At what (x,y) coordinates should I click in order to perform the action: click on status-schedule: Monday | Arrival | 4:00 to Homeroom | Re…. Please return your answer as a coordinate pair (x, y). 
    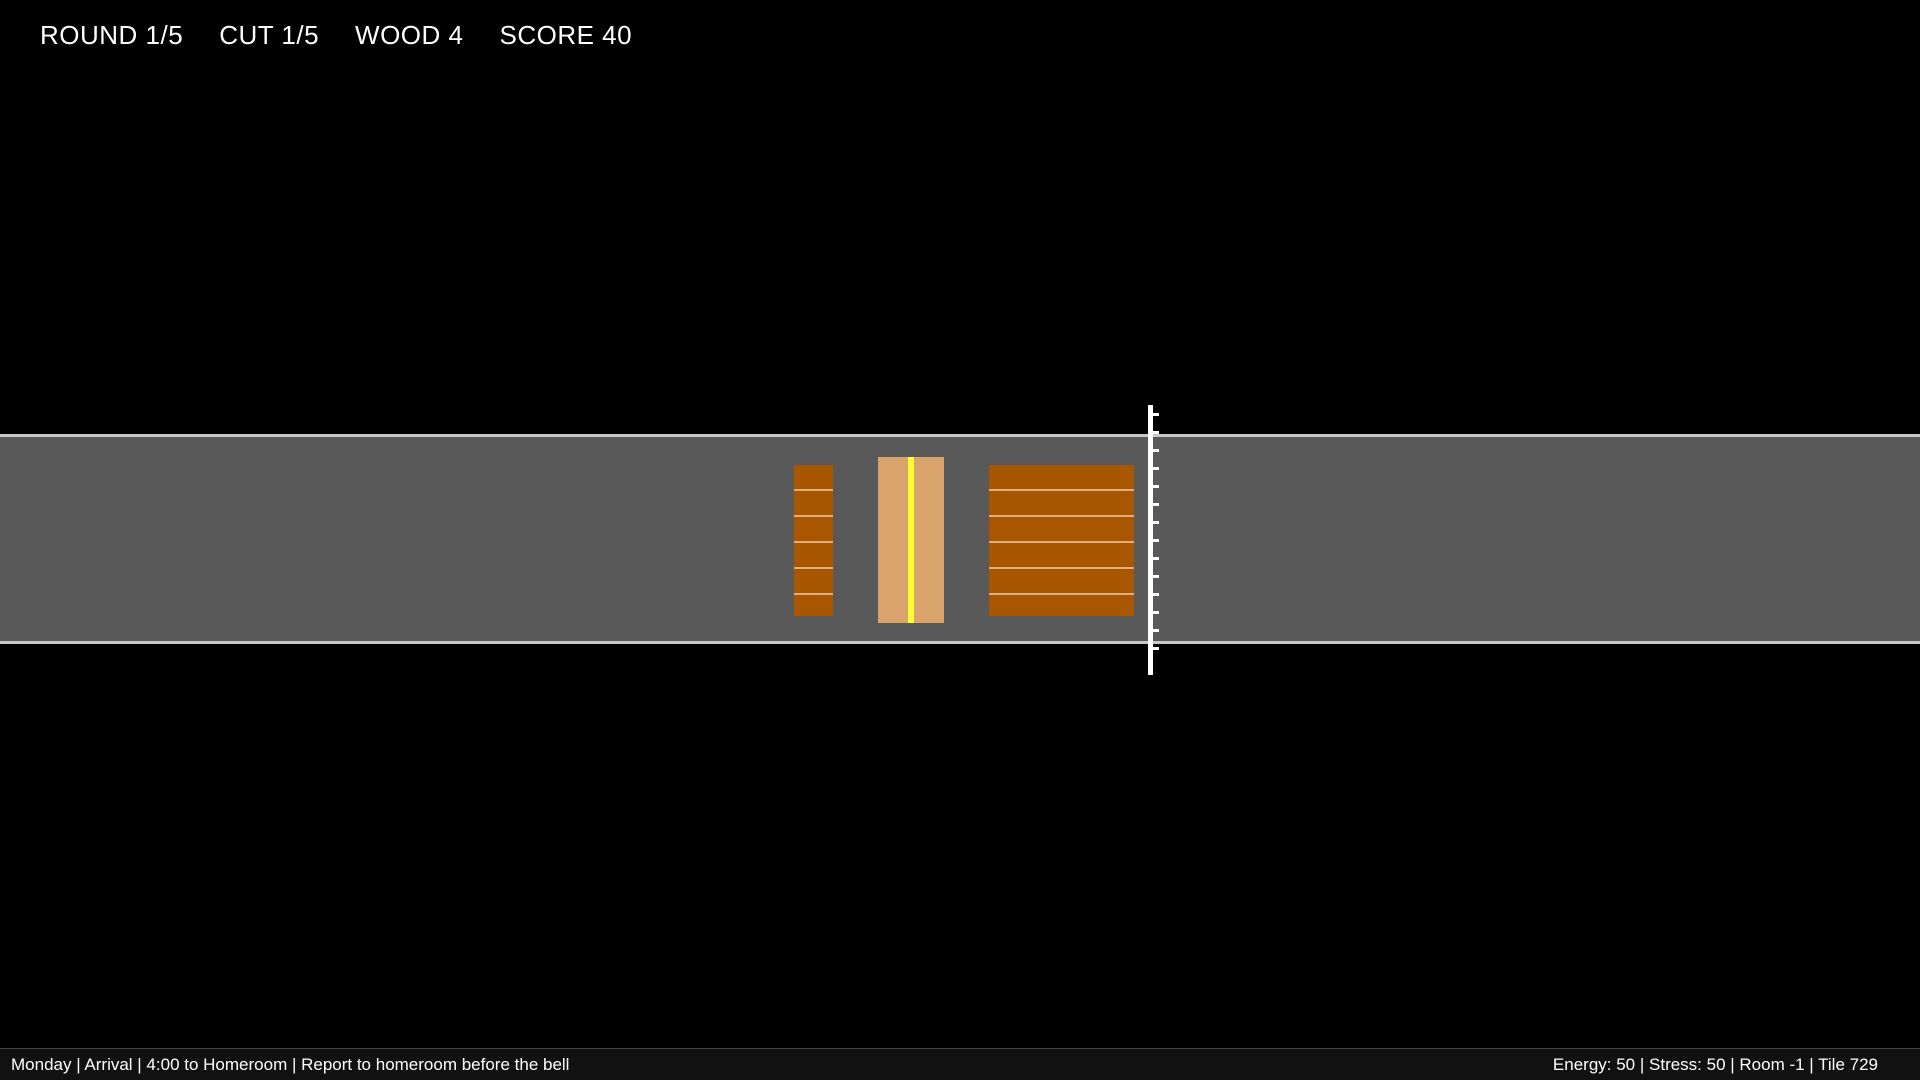
    Looking at the image, I should click on (290, 1064).